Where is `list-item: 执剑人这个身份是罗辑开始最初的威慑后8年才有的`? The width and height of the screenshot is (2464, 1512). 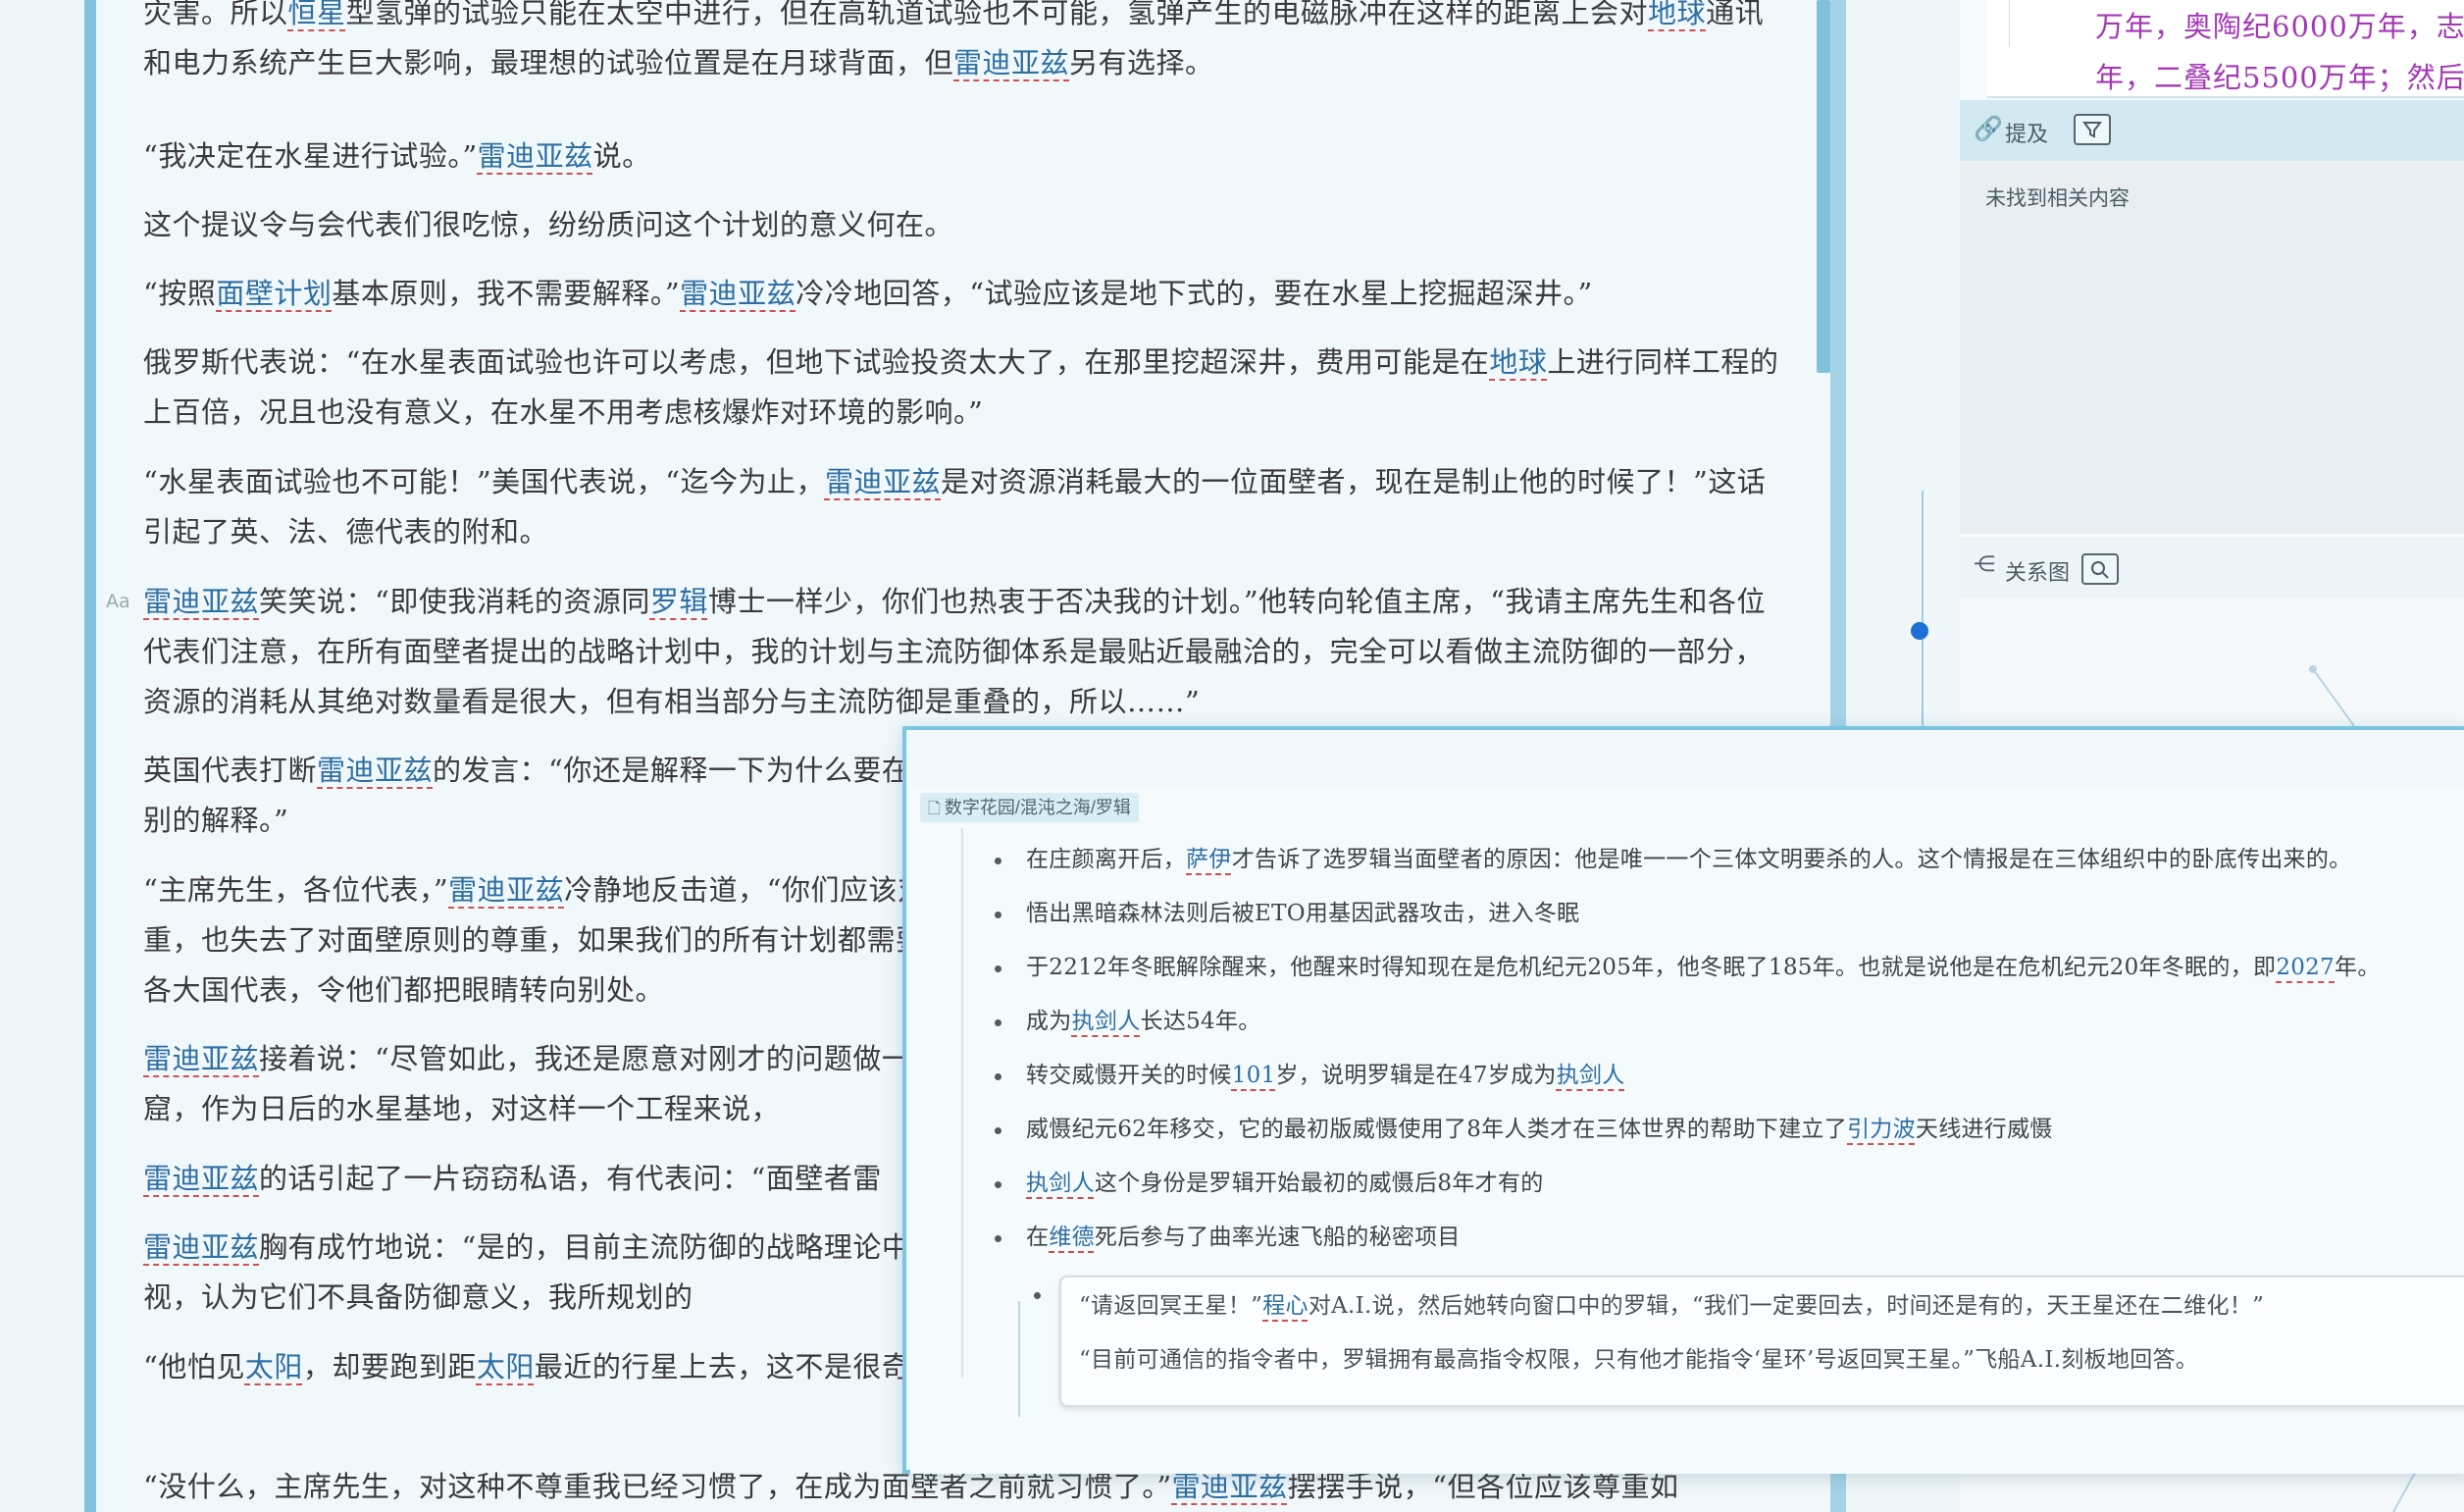 list-item: 执剑人这个身份是罗辑开始最初的威慑后8年才有的 is located at coordinates (1285, 1180).